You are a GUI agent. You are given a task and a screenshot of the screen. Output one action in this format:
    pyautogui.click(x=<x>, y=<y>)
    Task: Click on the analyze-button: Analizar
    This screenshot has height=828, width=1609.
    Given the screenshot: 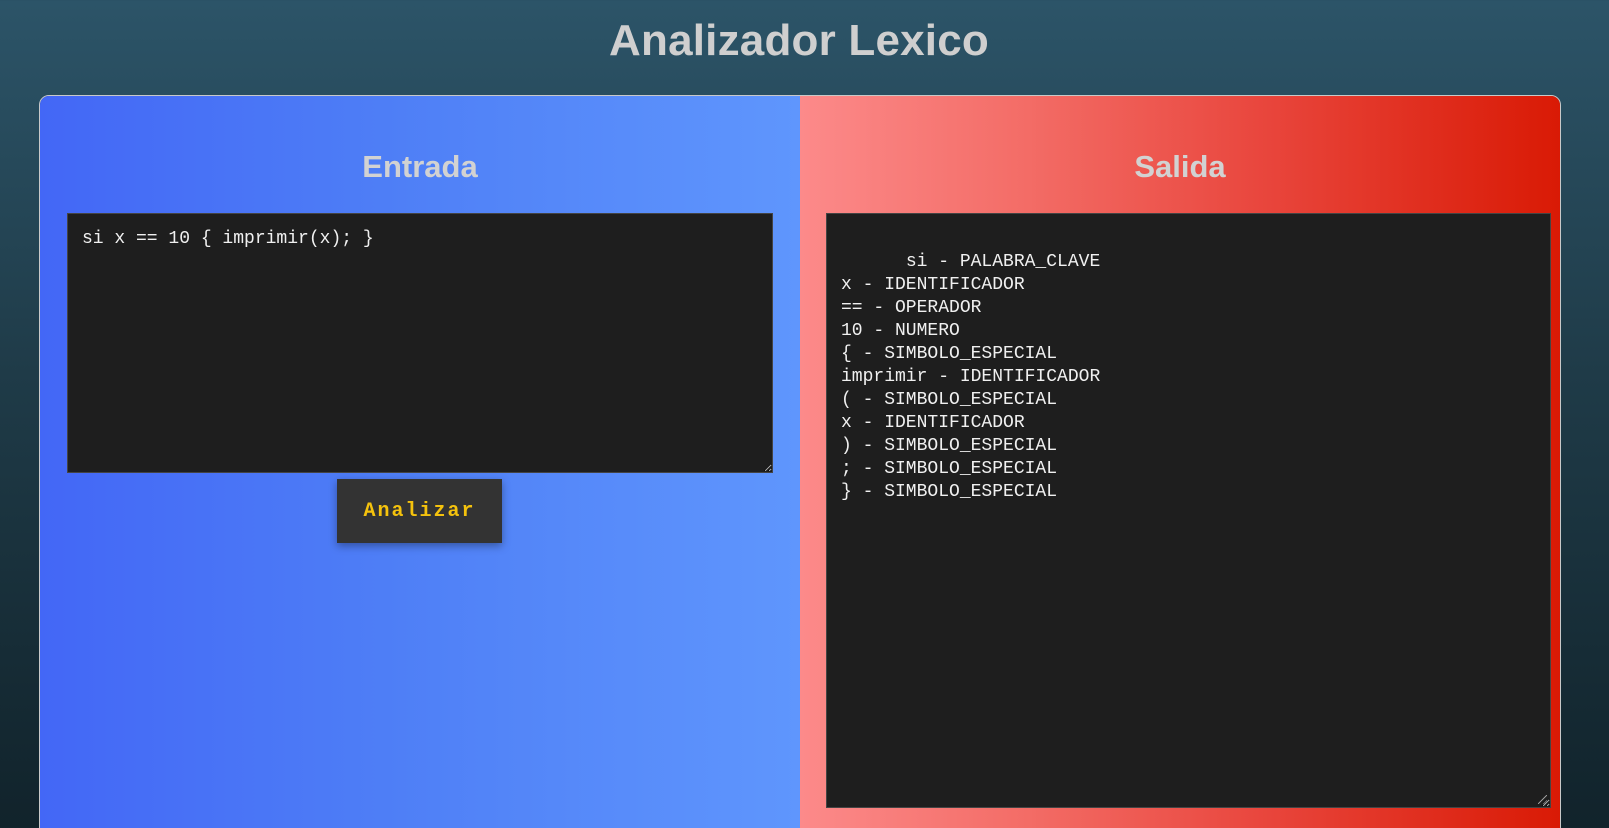 What is the action you would take?
    pyautogui.click(x=419, y=511)
    